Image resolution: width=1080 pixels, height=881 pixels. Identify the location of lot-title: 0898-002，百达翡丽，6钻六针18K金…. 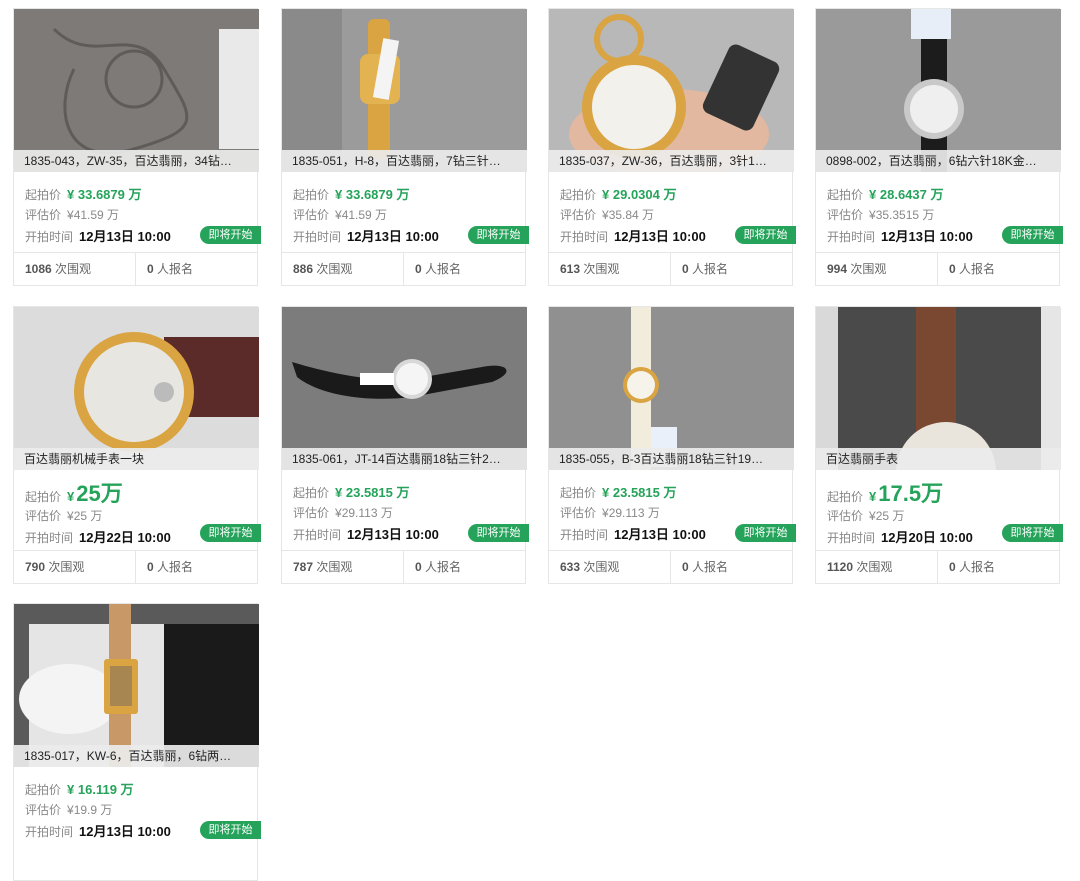
(938, 161).